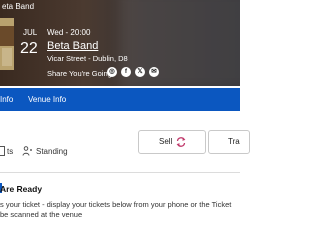  I want to click on sell-button-label: Sell, so click(166, 141).